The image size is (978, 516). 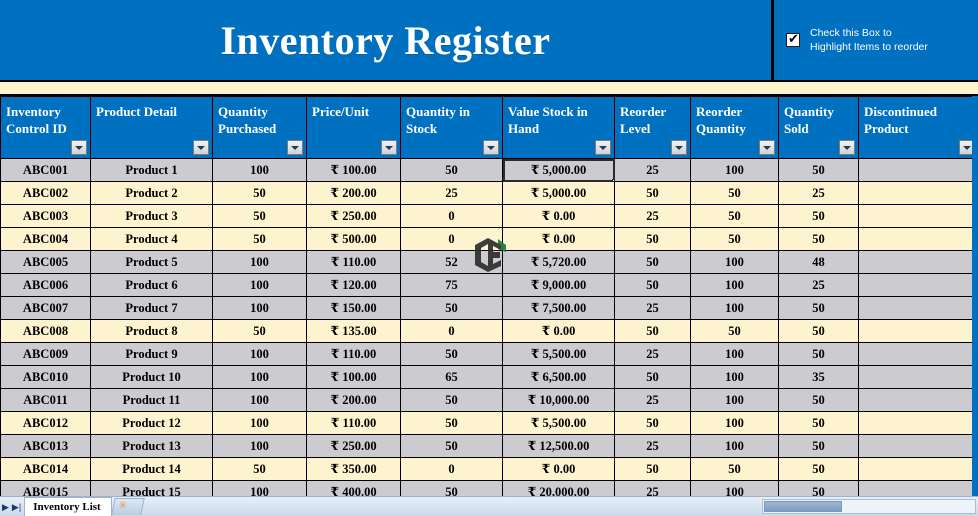 What do you see at coordinates (353, 127) in the screenshot?
I see `column-header-price: Price/Unit` at bounding box center [353, 127].